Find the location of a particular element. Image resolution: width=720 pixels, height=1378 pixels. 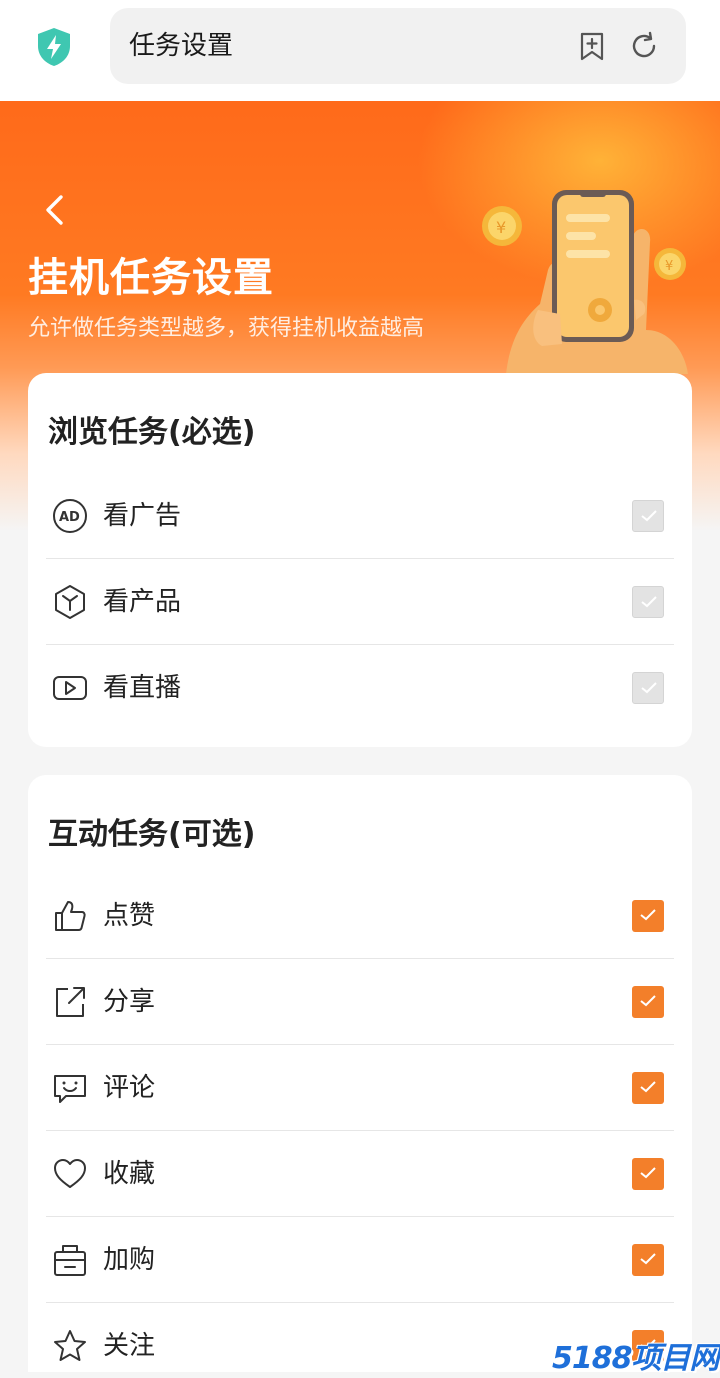

task-row-like: 点赞 is located at coordinates (360, 916).